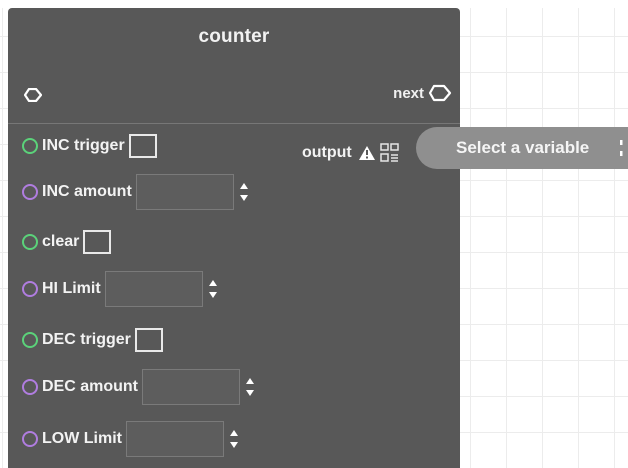 The image size is (628, 468). I want to click on flow-next-port-icon, so click(440, 93).